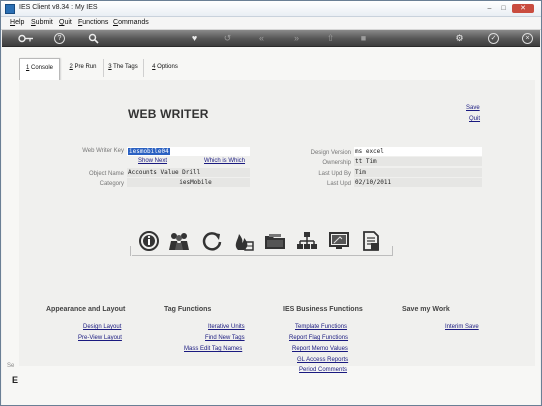  Describe the element at coordinates (307, 241) in the screenshot. I see `org-chart-icon` at that location.